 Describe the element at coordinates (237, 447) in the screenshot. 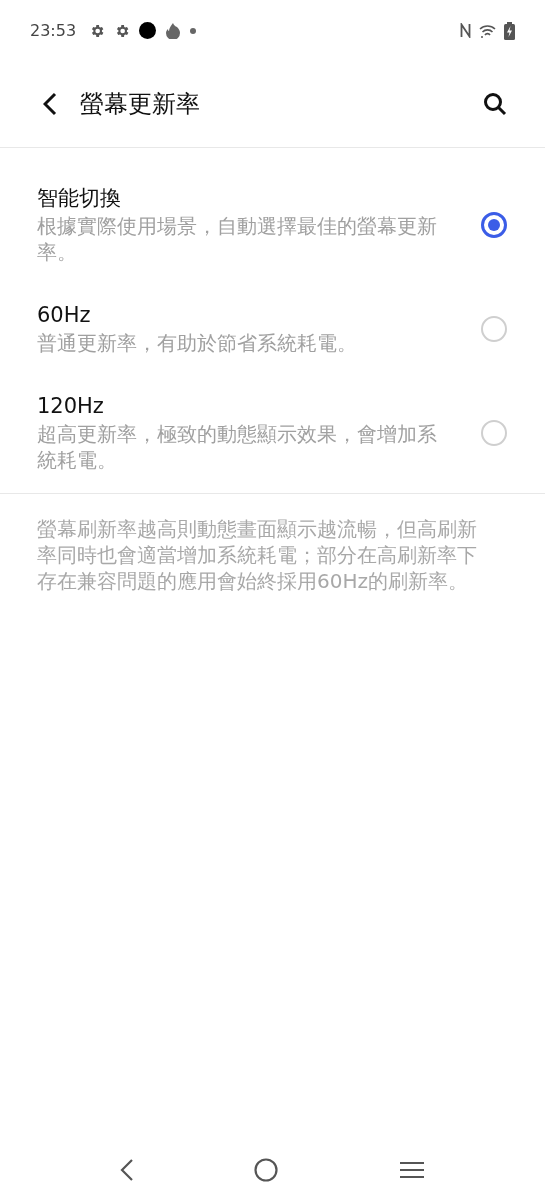

I see `option-description: 超高更新率，極致的動態顯示效果，會增加系統耗電。` at that location.